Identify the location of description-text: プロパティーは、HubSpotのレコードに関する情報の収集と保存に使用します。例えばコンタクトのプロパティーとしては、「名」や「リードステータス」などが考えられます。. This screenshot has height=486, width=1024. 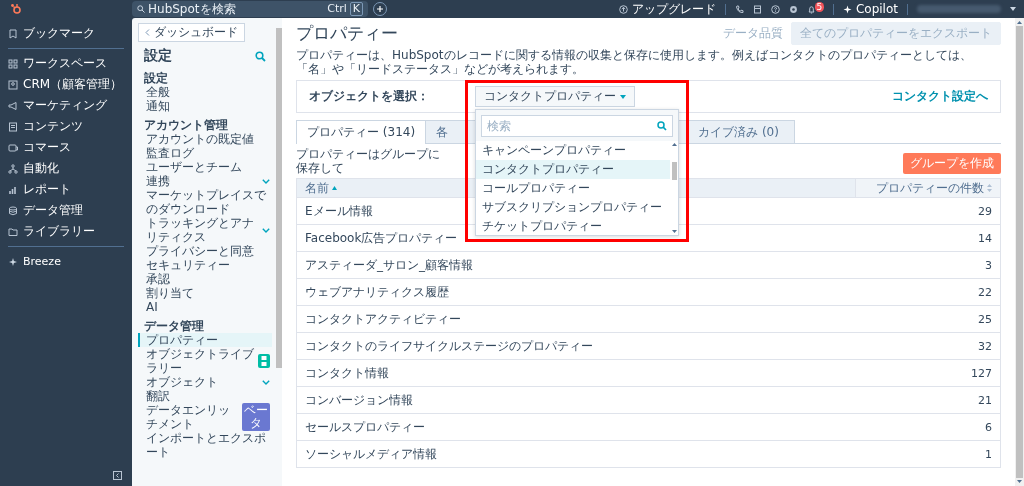
(634, 62).